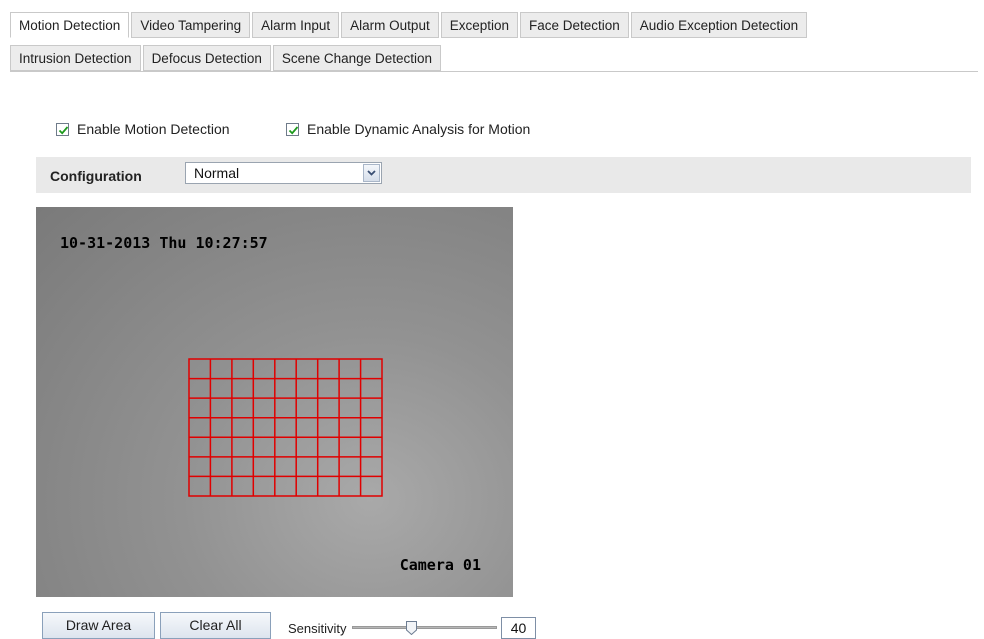 The height and width of the screenshot is (639, 984). Describe the element at coordinates (296, 25) in the screenshot. I see `tab-alarm-input: Alarm Input` at that location.